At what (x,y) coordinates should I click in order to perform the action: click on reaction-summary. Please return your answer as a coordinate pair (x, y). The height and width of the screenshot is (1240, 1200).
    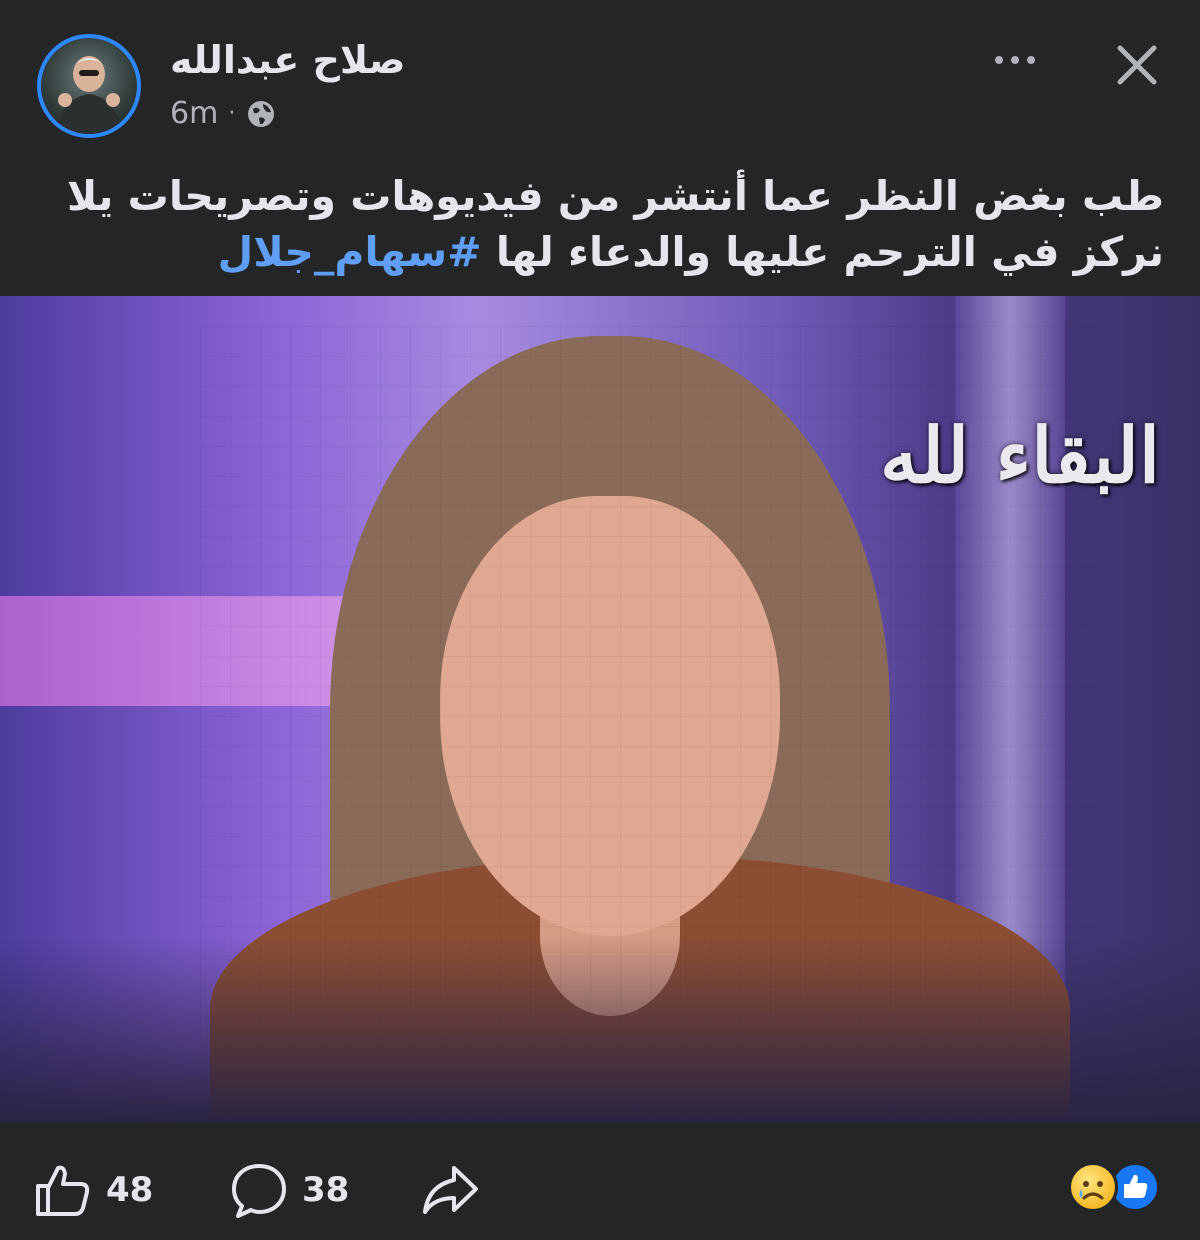
    Looking at the image, I should click on (1118, 1187).